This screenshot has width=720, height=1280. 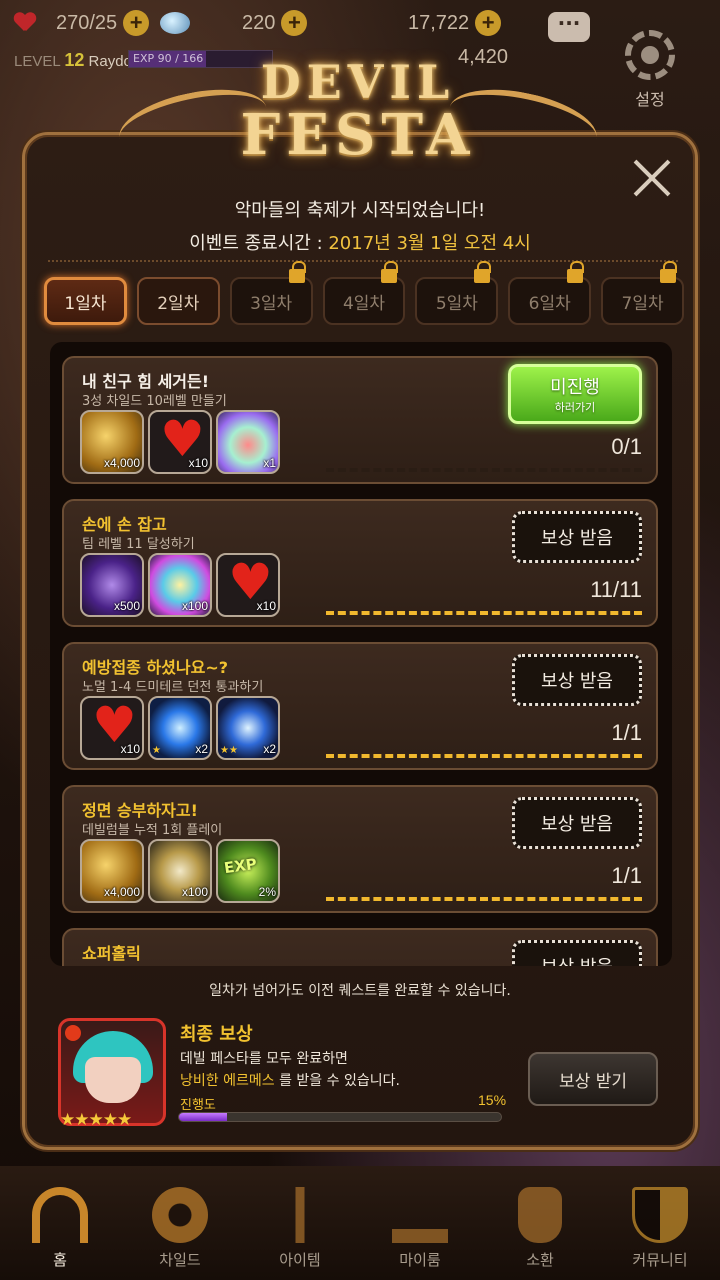 What do you see at coordinates (652, 178) in the screenshot?
I see `close-icon` at bounding box center [652, 178].